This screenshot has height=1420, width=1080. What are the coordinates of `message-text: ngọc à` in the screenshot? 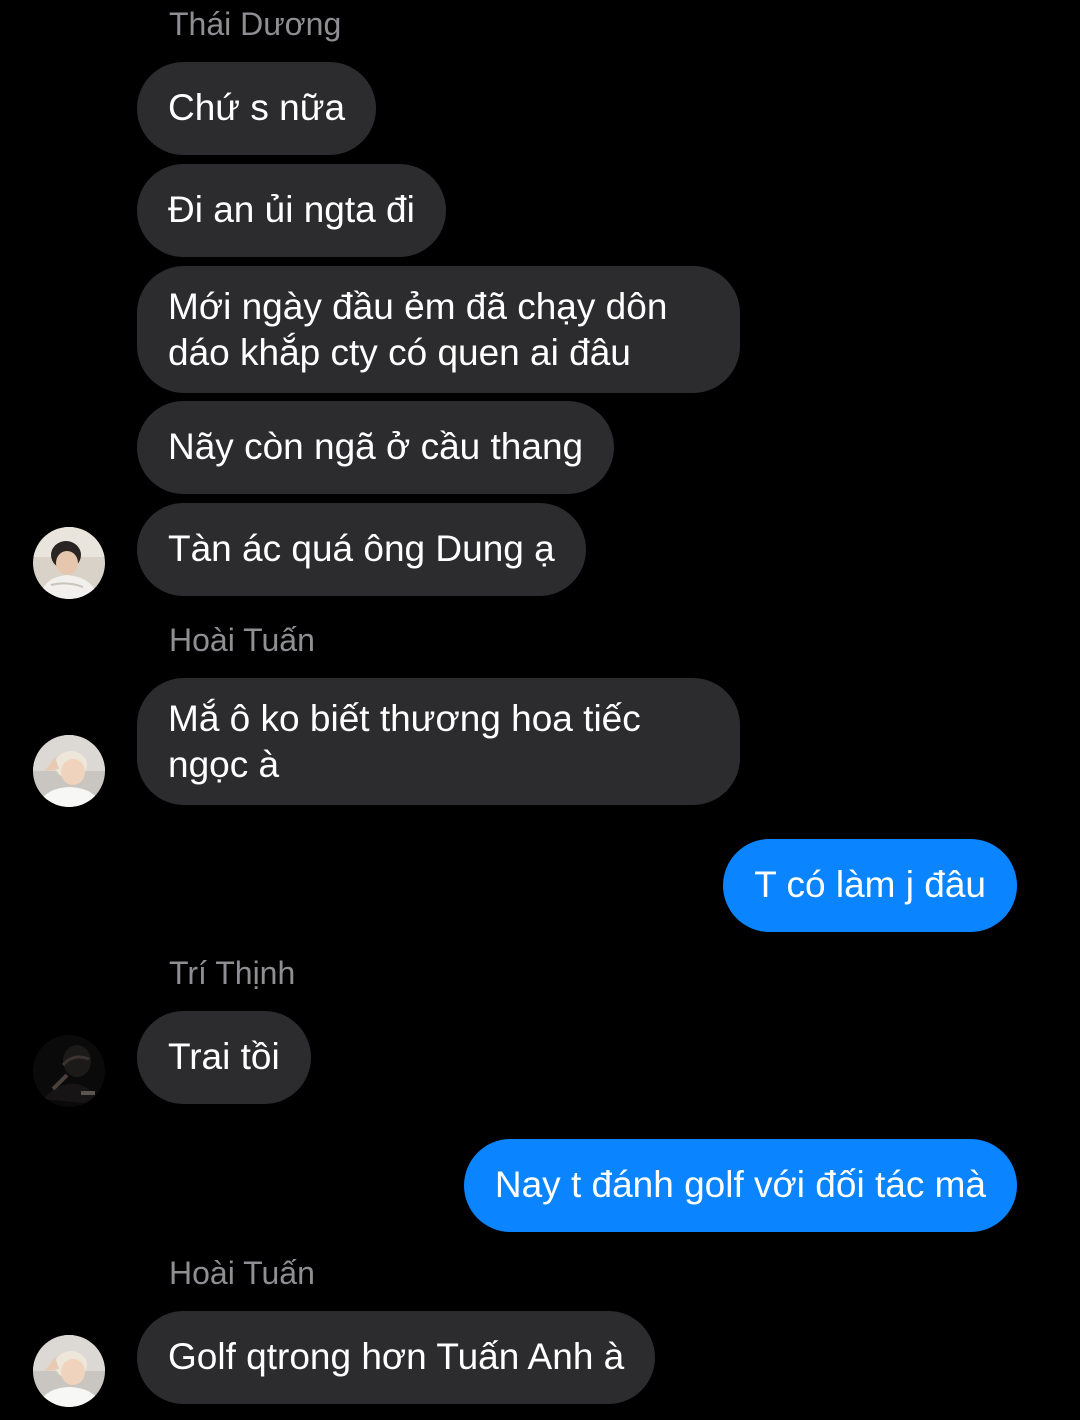 It's located at (224, 764).